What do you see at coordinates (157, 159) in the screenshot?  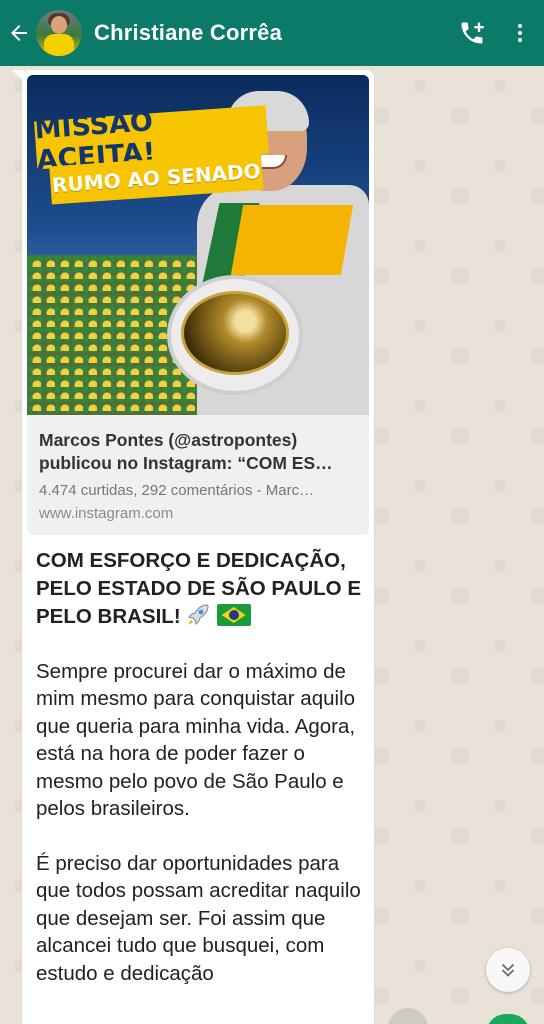 I see `campaign-banner: MISSÃO ACEITA! RUMO AO SENADO` at bounding box center [157, 159].